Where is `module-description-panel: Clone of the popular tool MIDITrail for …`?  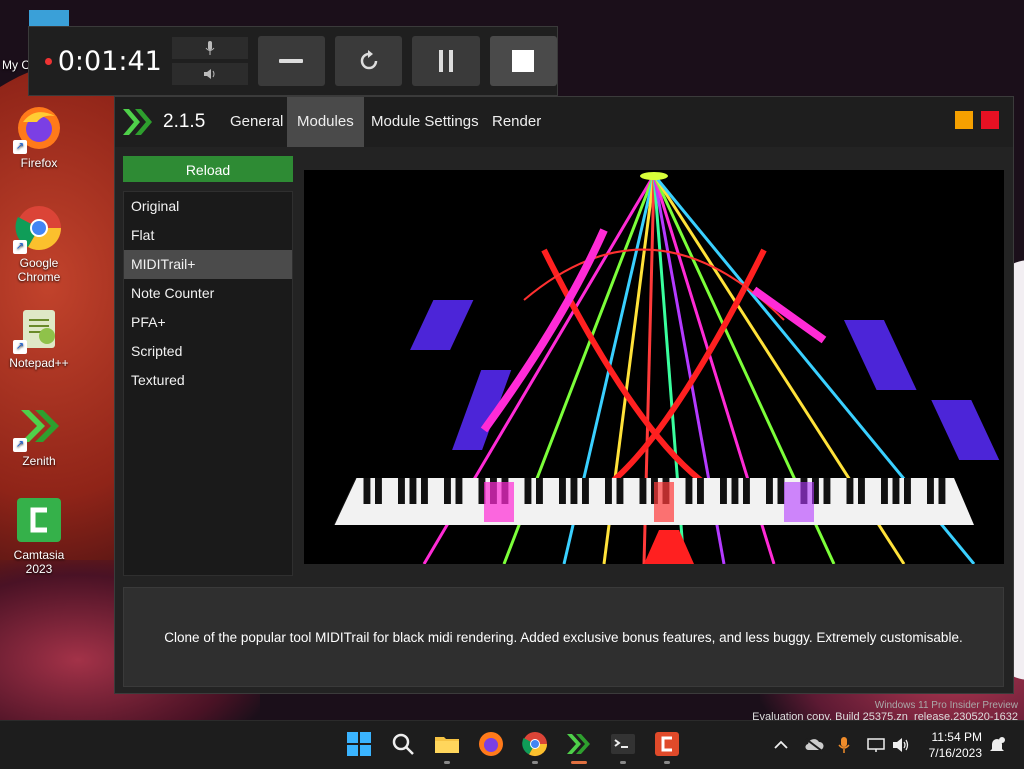
module-description-panel: Clone of the popular tool MIDITrail for … is located at coordinates (563, 637).